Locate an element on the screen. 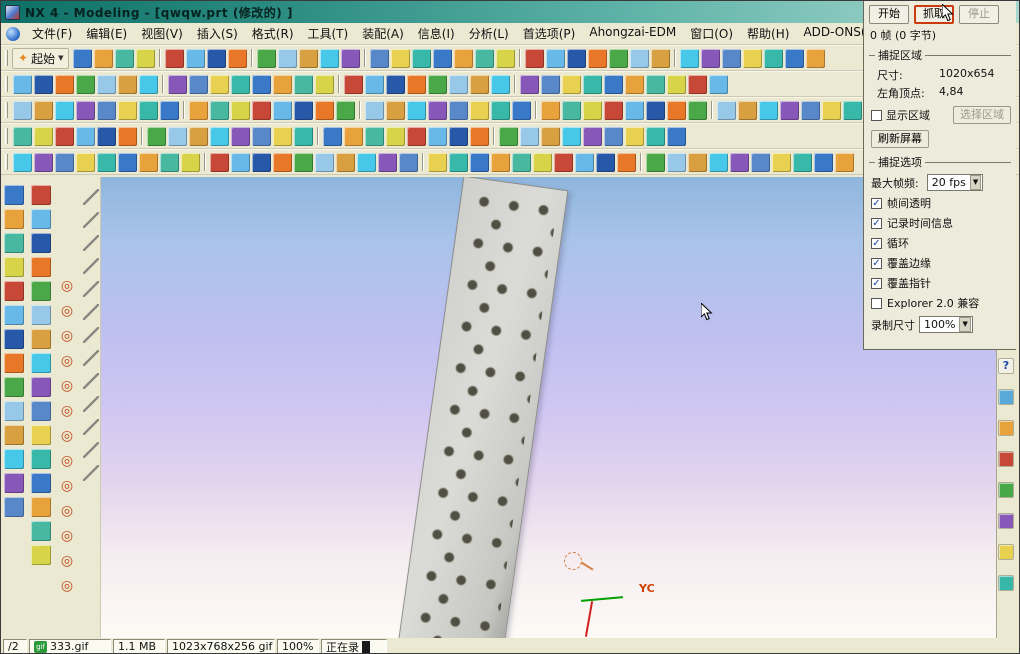  toolbar-grip is located at coordinates (6, 162).